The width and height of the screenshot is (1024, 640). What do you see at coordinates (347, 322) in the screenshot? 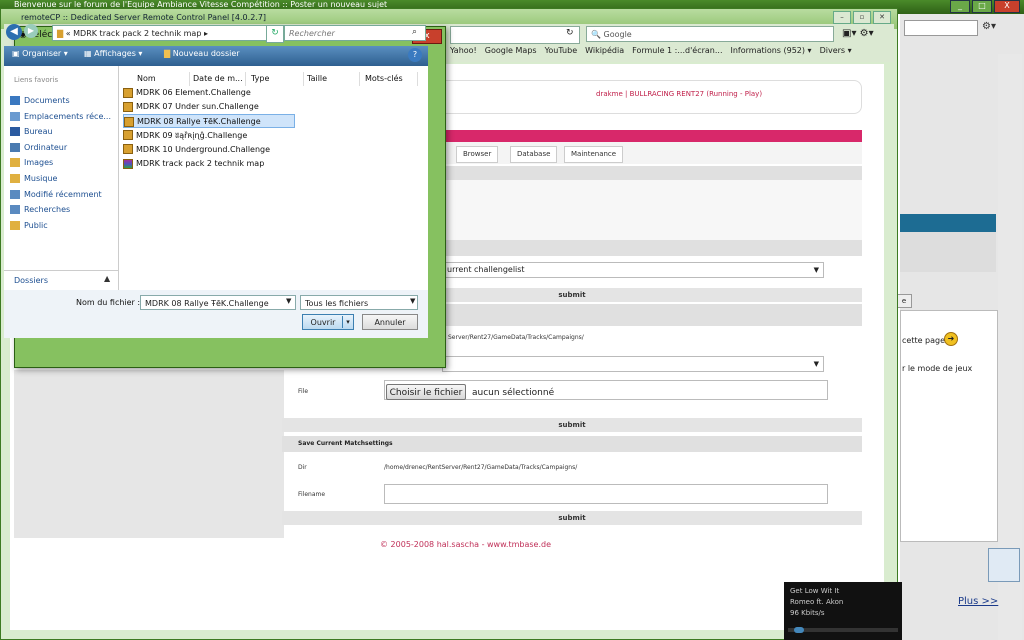
I see `open-options-arrow-icon: ▾` at bounding box center [347, 322].